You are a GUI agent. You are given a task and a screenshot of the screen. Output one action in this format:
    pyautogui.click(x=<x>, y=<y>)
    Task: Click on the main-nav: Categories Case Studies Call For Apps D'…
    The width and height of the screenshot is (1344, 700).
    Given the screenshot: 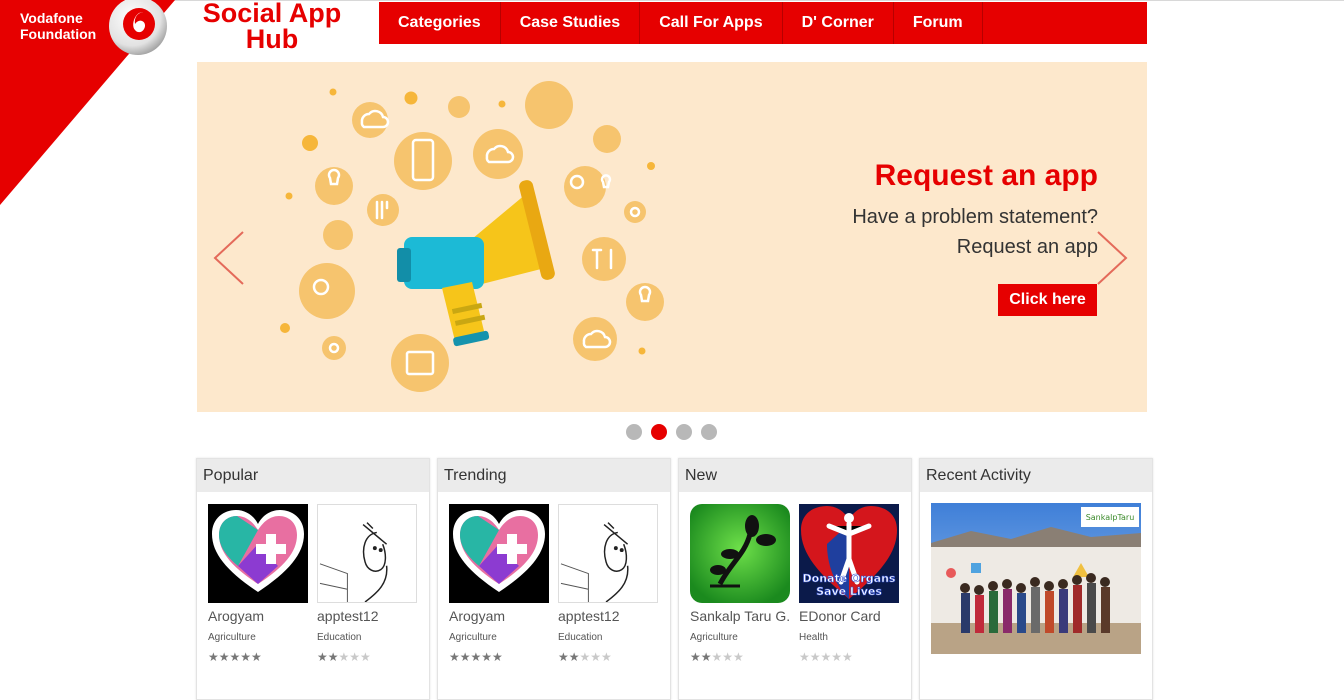 What is the action you would take?
    pyautogui.click(x=763, y=23)
    